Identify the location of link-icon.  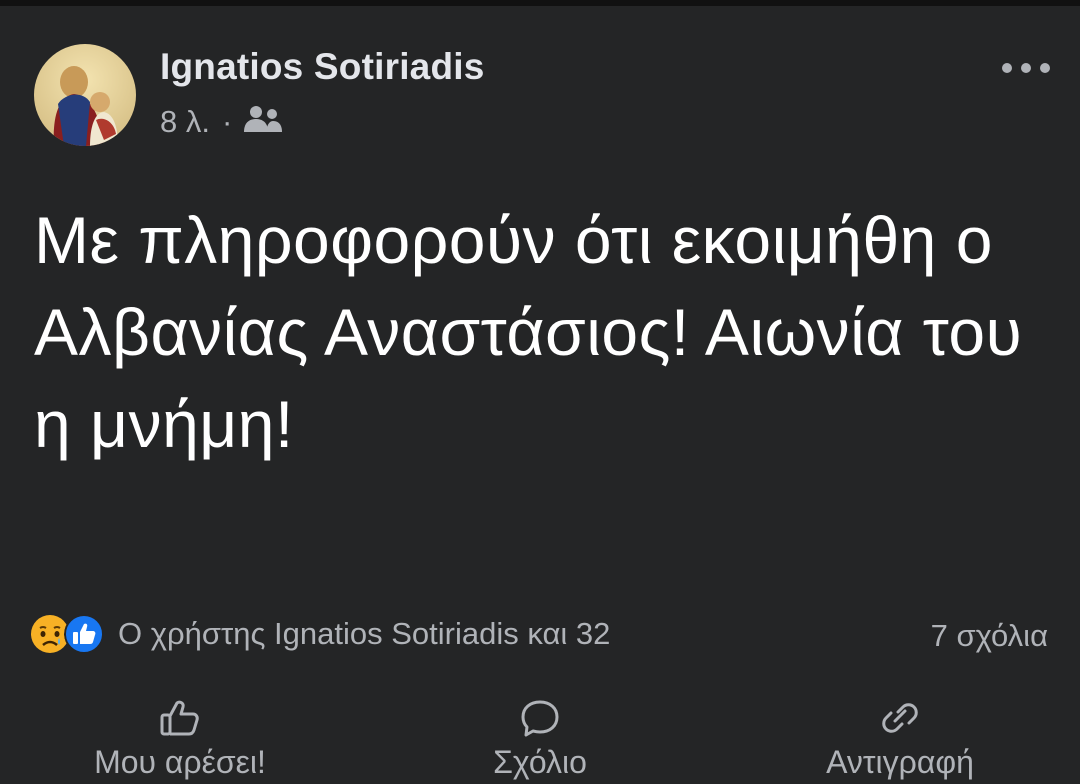
(900, 718).